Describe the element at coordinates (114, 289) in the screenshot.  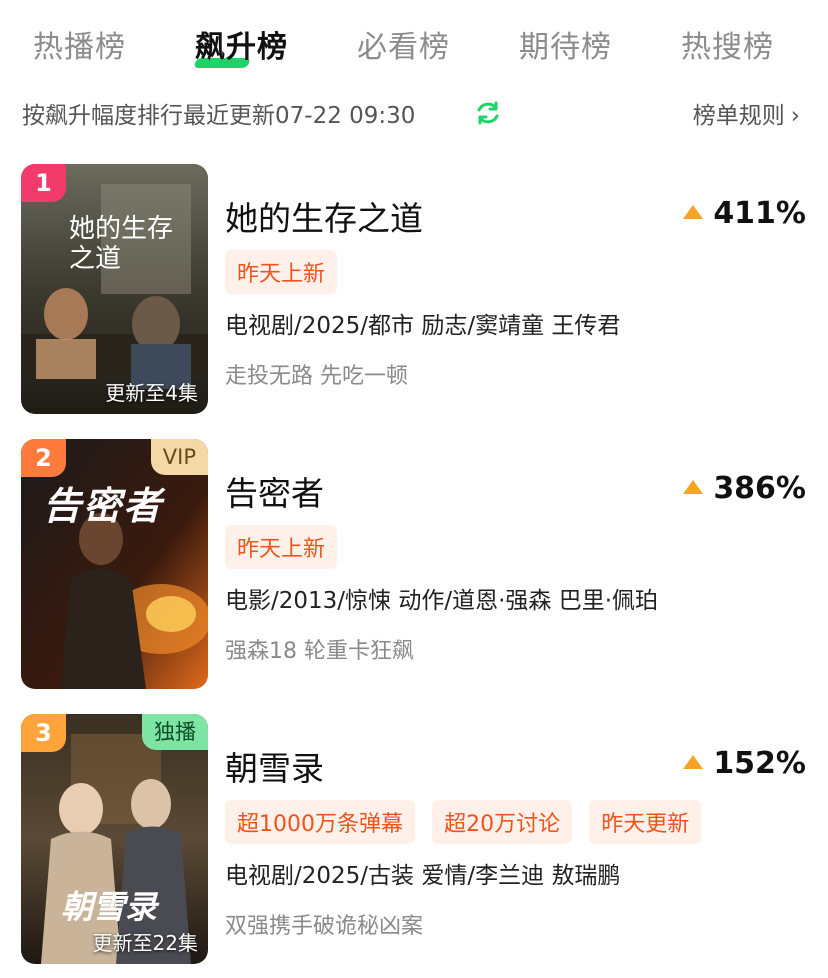
I see `poster: 她的生存之道 1 更新至4集` at that location.